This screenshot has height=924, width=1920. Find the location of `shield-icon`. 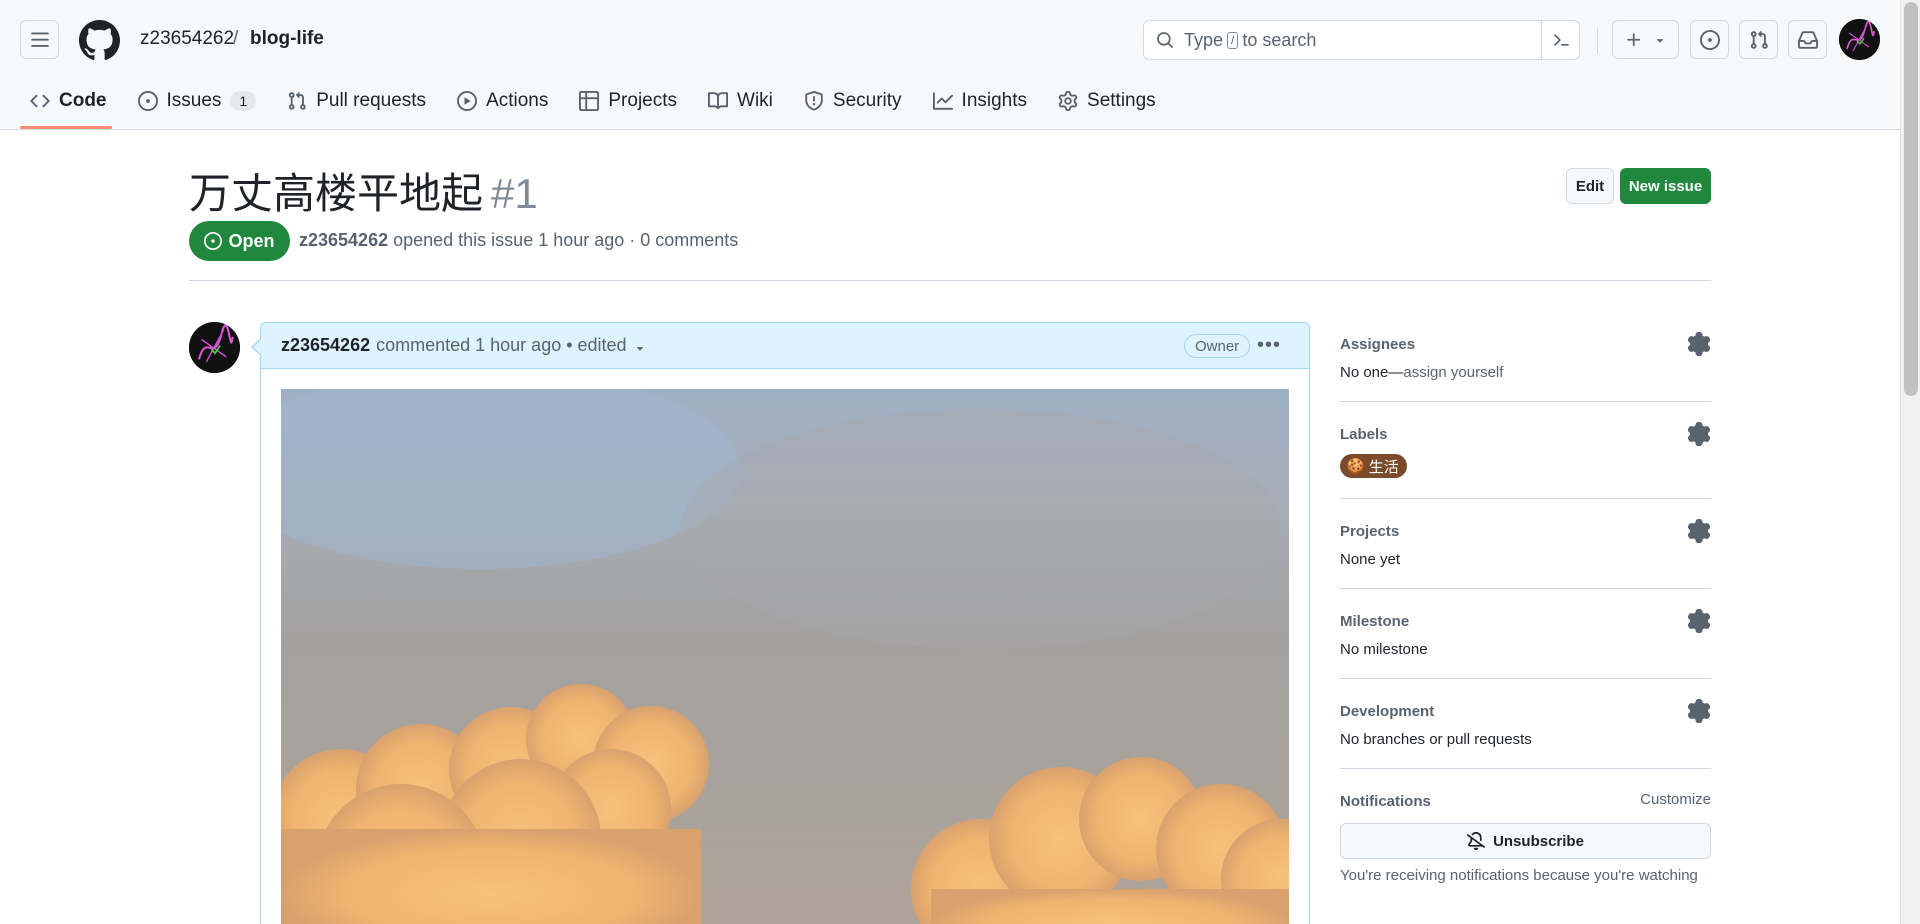

shield-icon is located at coordinates (814, 101).